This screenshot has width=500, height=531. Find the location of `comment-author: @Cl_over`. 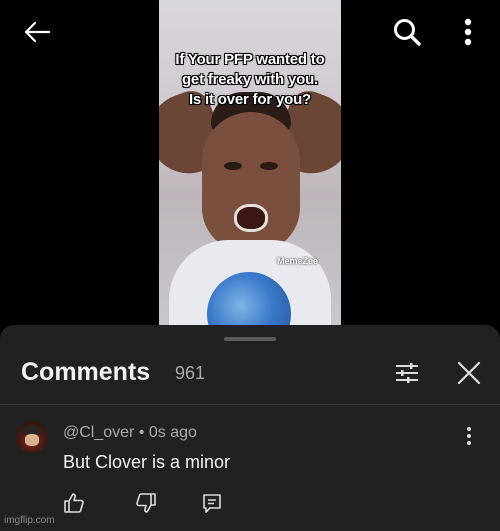

comment-author: @Cl_over is located at coordinates (98, 432).